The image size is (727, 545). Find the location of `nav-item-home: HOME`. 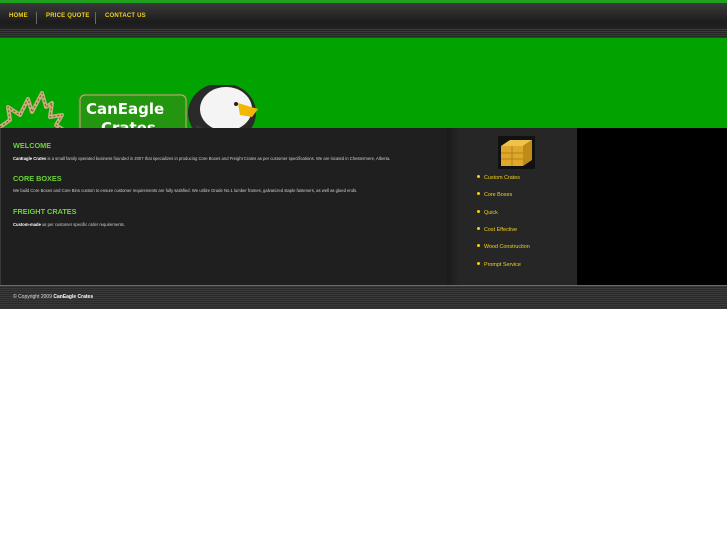

nav-item-home: HOME is located at coordinates (18, 16).